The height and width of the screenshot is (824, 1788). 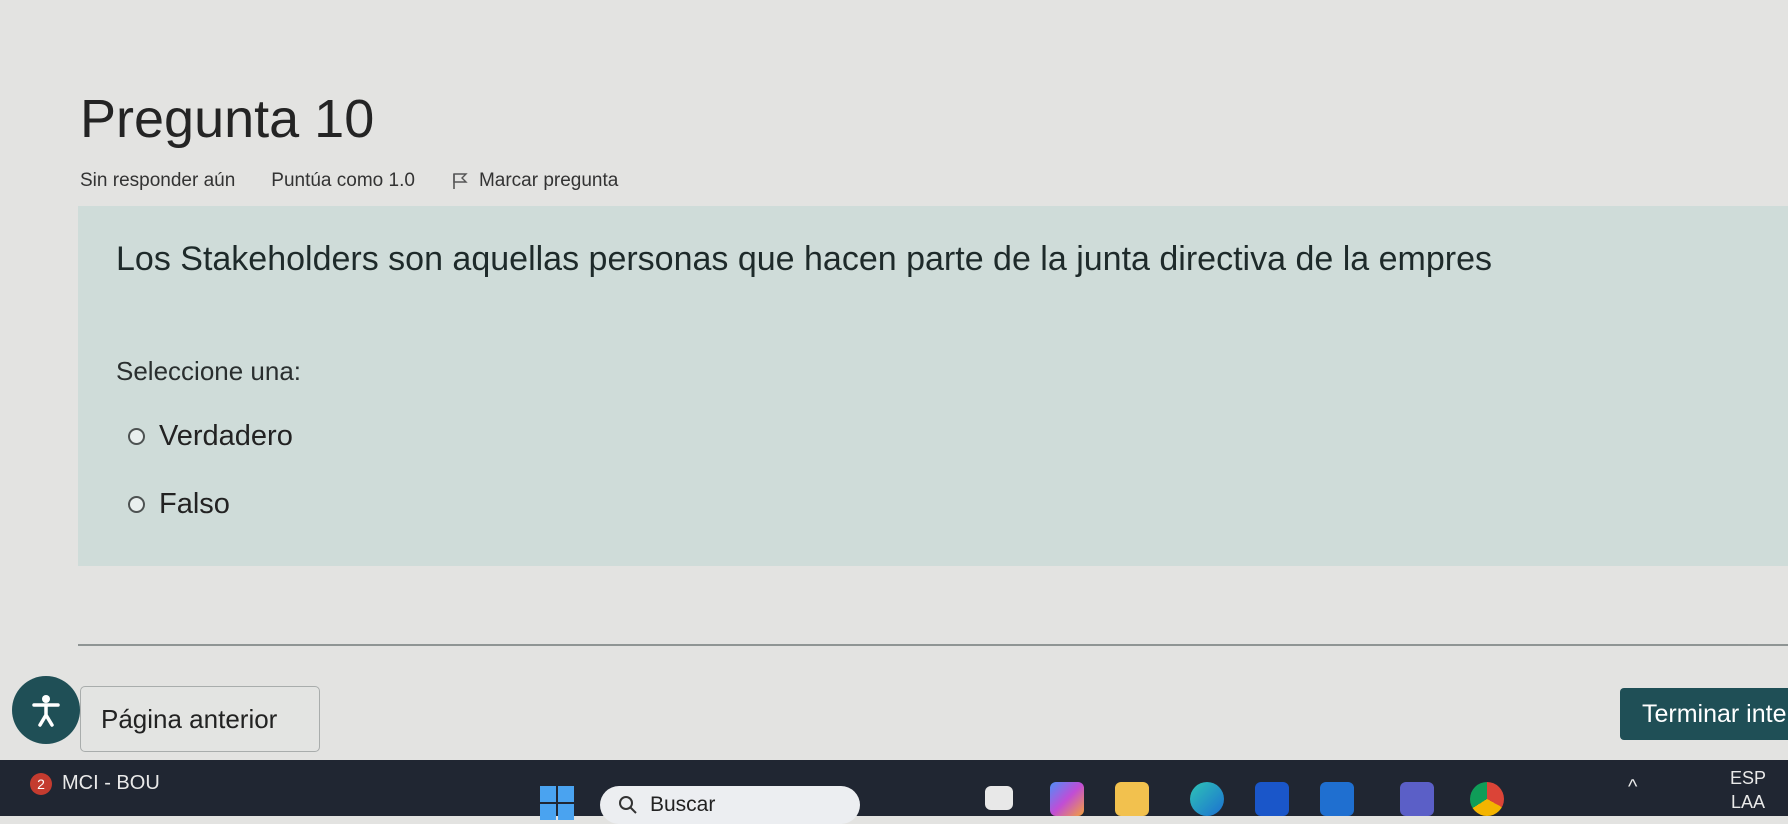 I want to click on taskbar-search: Buscar, so click(x=730, y=805).